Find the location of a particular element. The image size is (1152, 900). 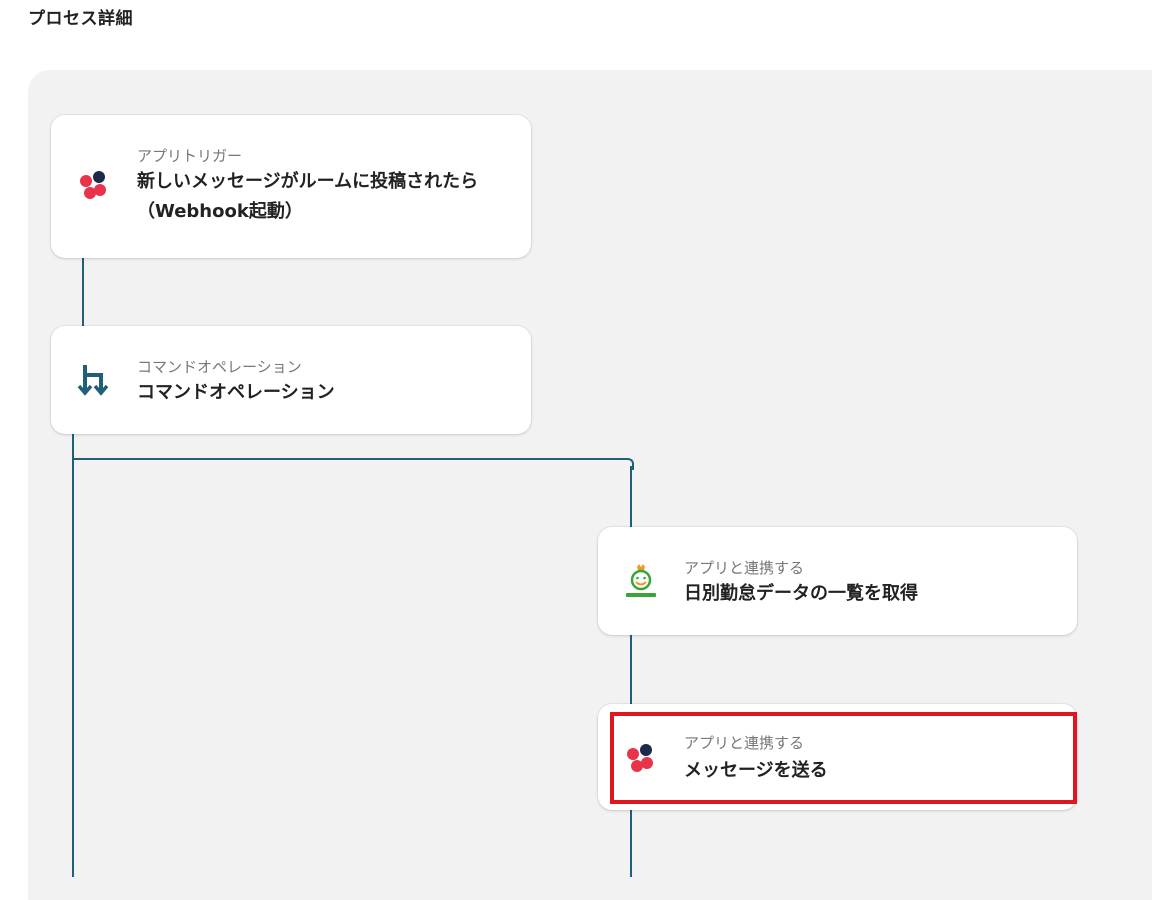

connector-branch-to-kot is located at coordinates (631, 497).